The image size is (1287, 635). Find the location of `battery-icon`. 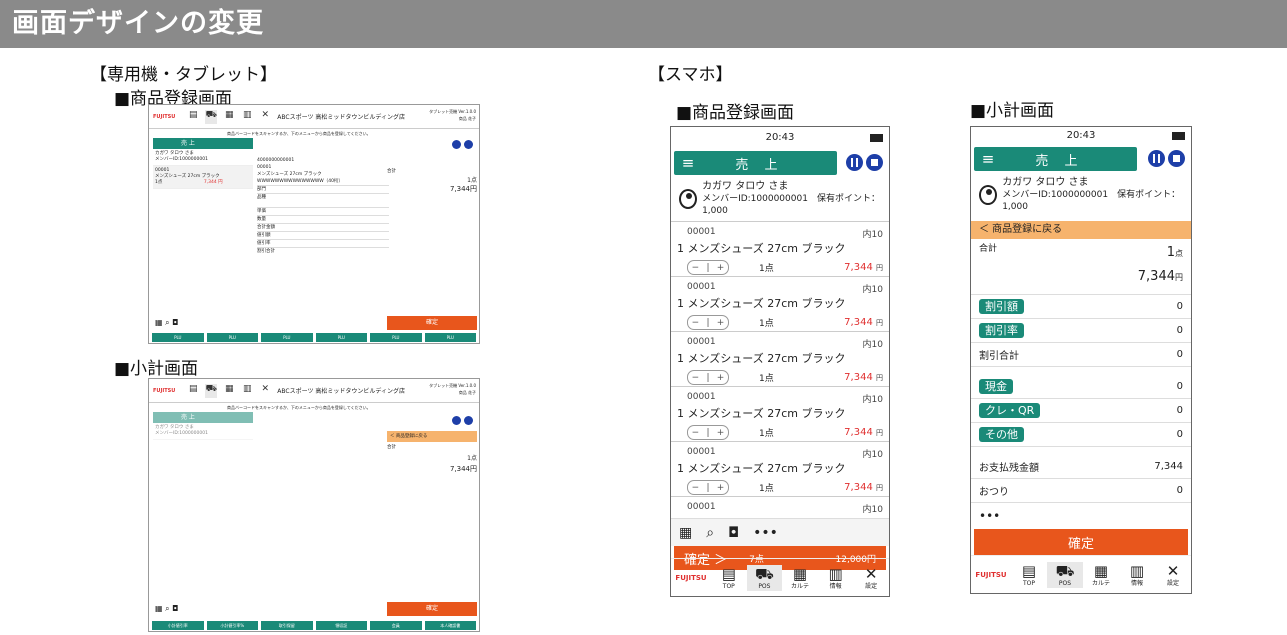

battery-icon is located at coordinates (876, 138).